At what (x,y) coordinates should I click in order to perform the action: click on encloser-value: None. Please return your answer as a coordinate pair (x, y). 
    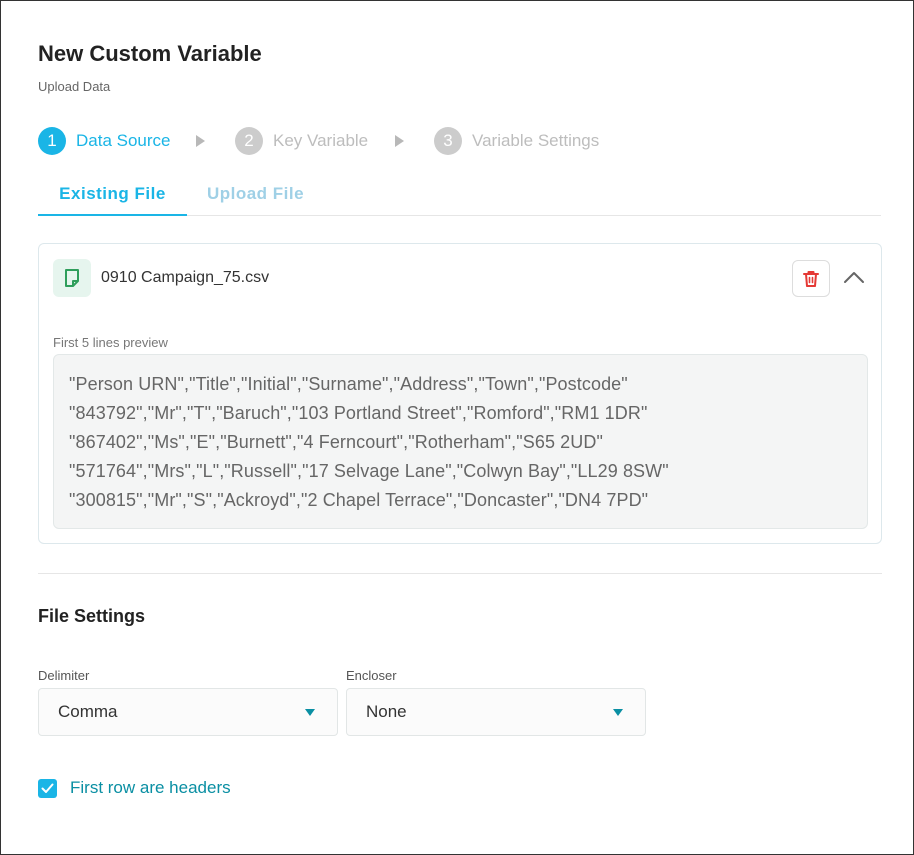
    Looking at the image, I should click on (386, 711).